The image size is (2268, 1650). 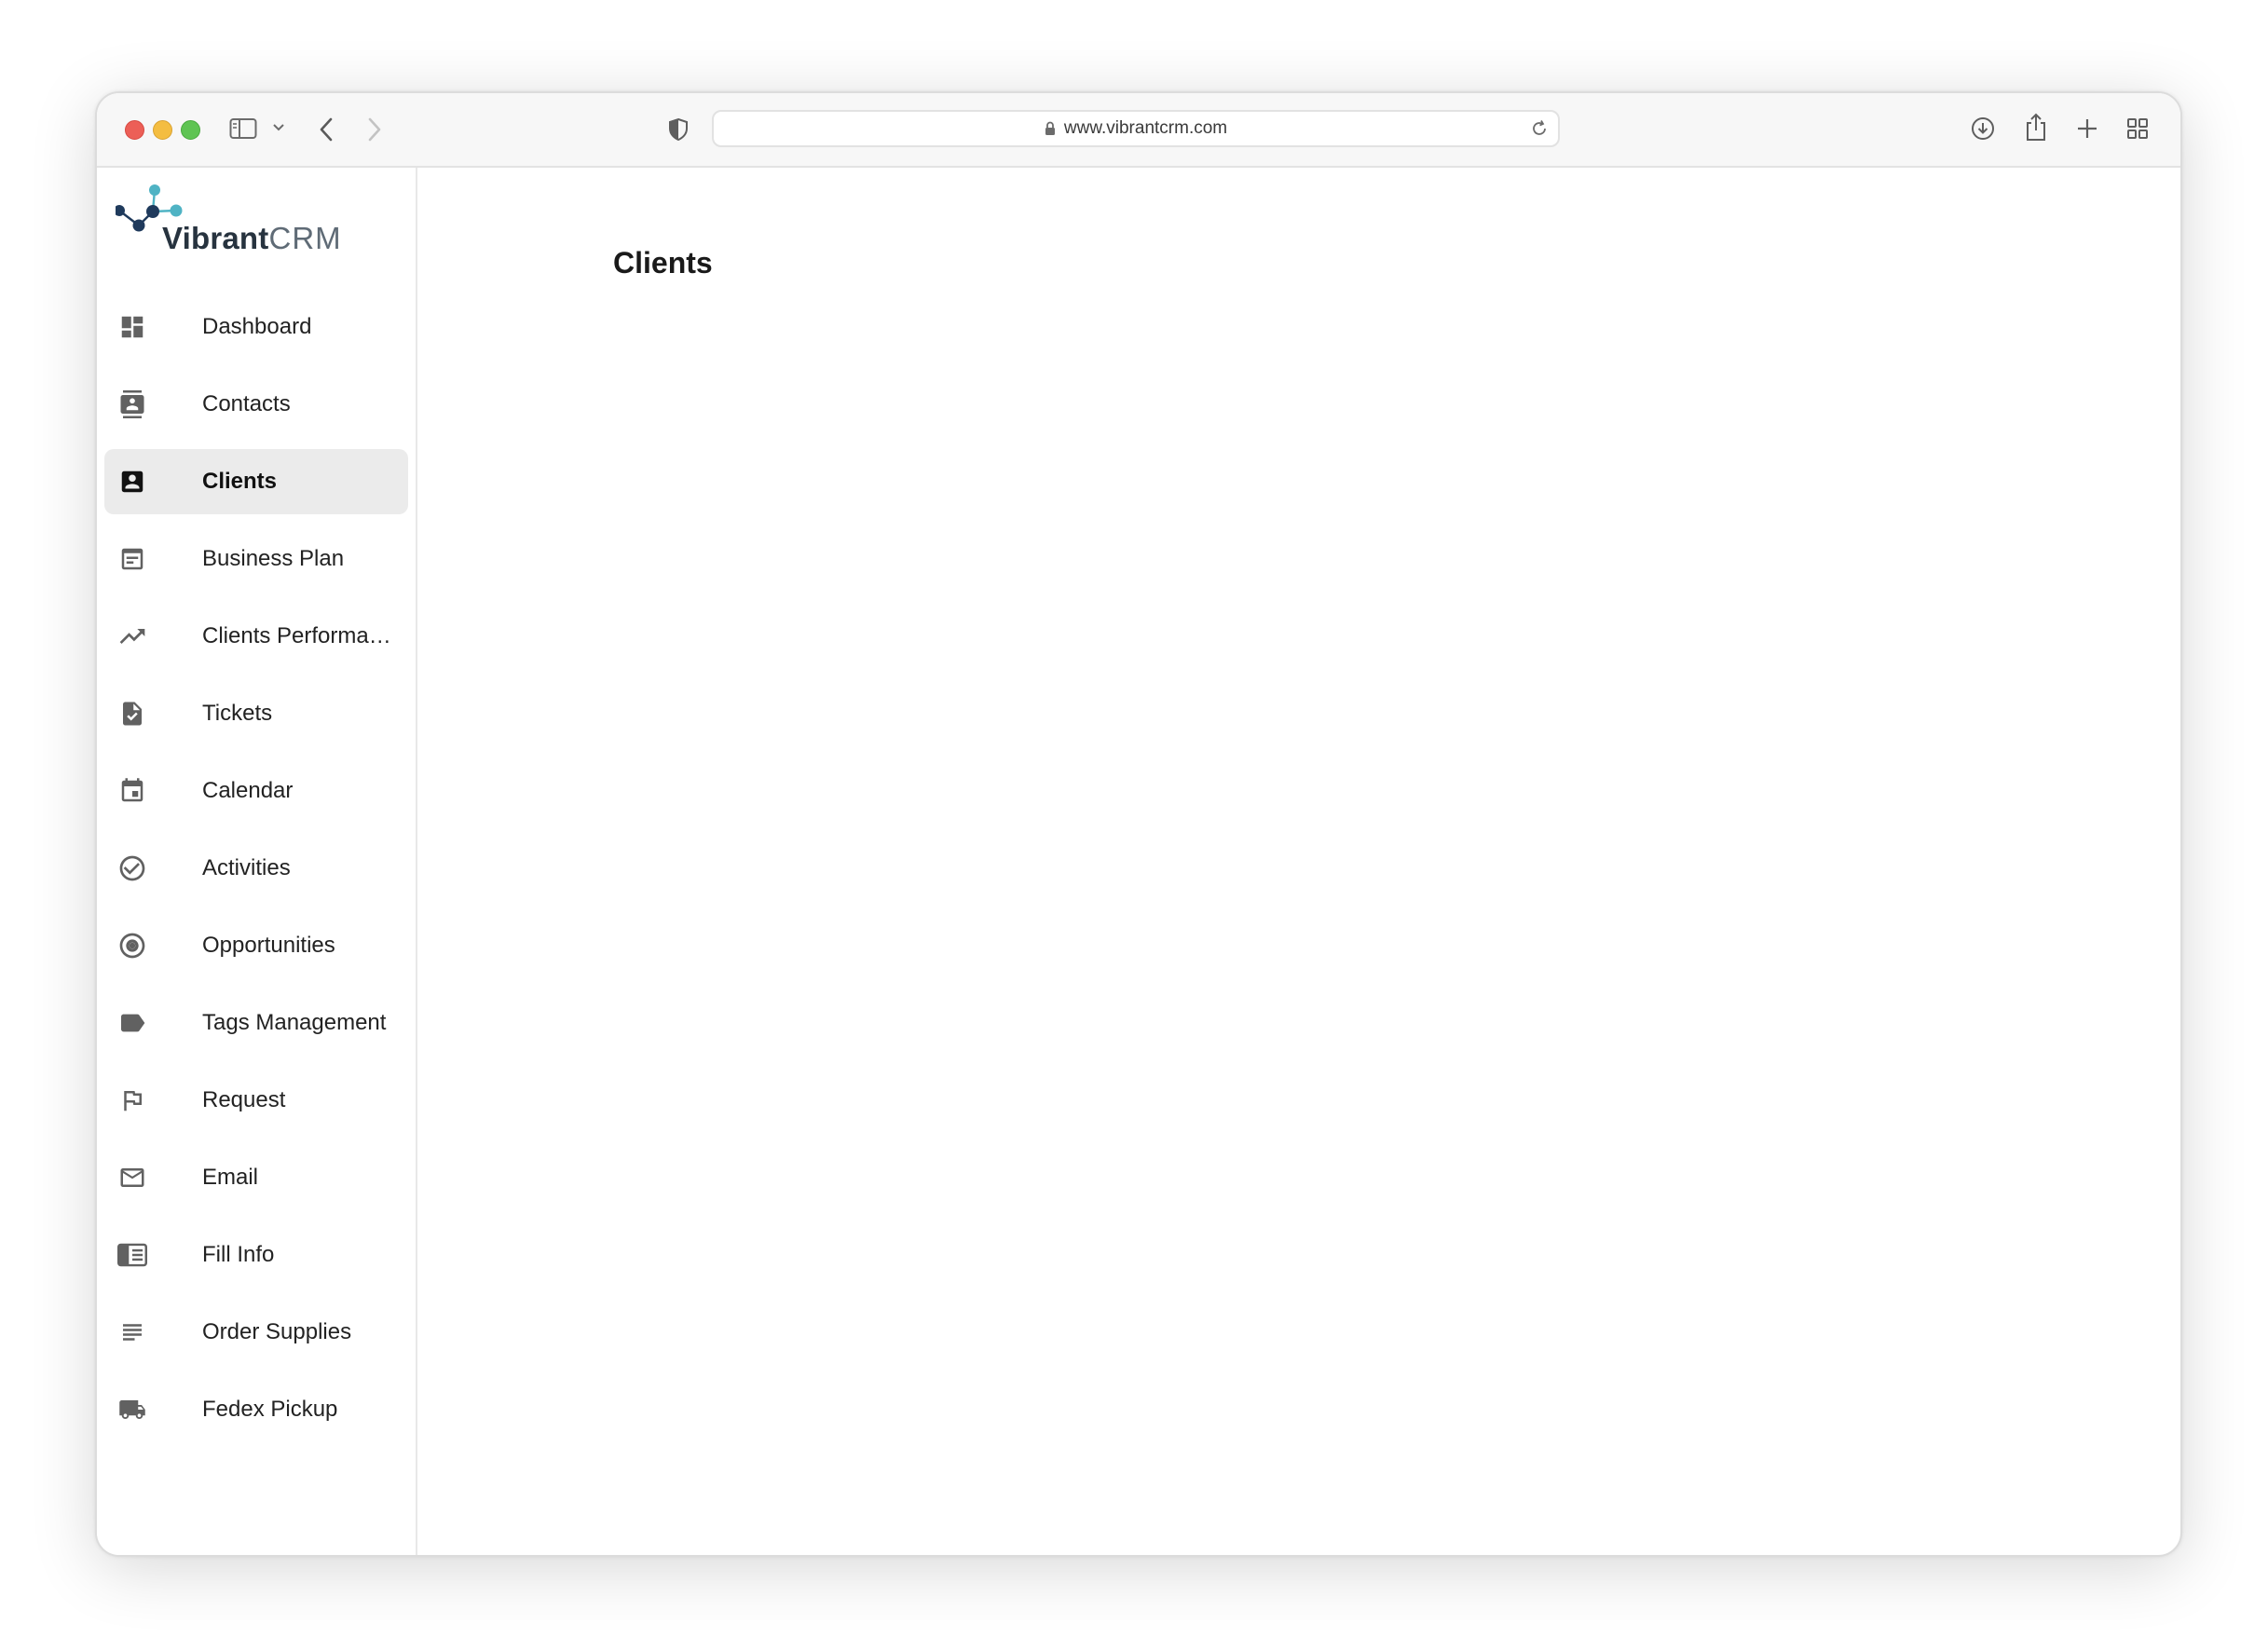 I want to click on chevron-down-icon, so click(x=278, y=127).